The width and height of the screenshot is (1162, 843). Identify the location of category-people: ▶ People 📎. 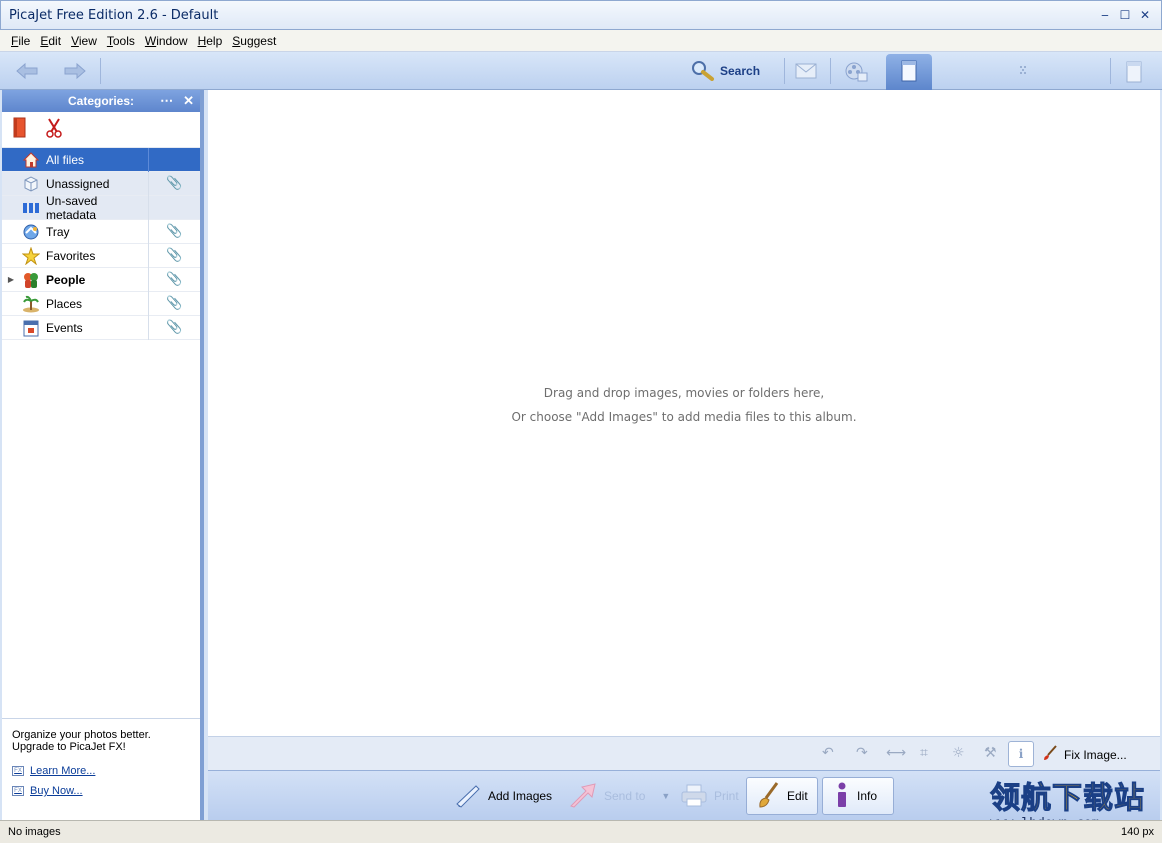
(101, 279).